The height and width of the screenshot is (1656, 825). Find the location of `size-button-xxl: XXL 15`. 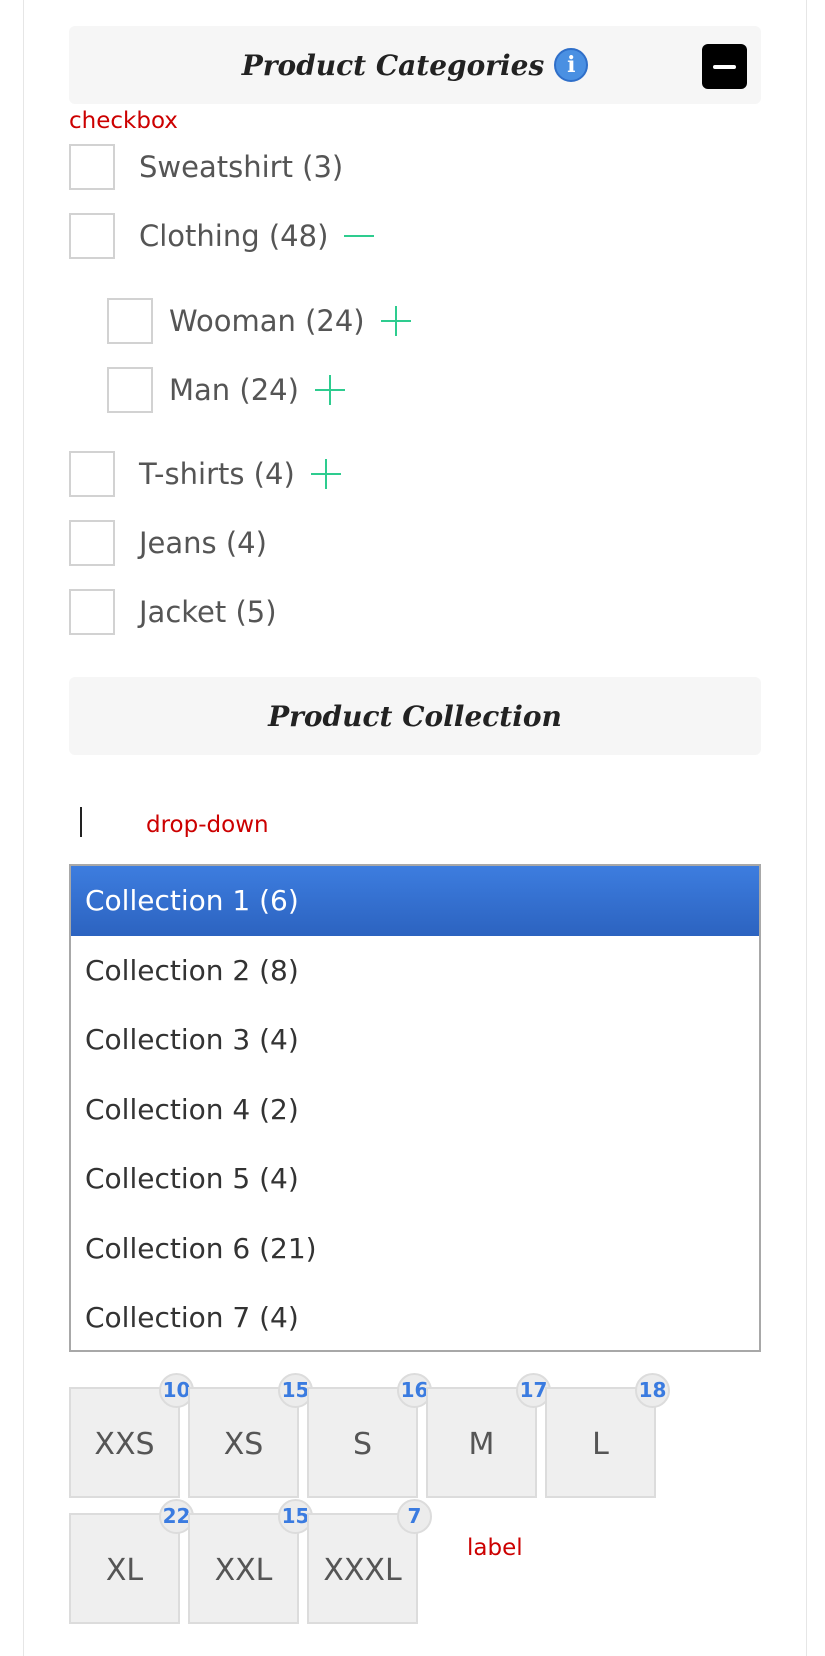

size-button-xxl: XXL 15 is located at coordinates (250, 1561).